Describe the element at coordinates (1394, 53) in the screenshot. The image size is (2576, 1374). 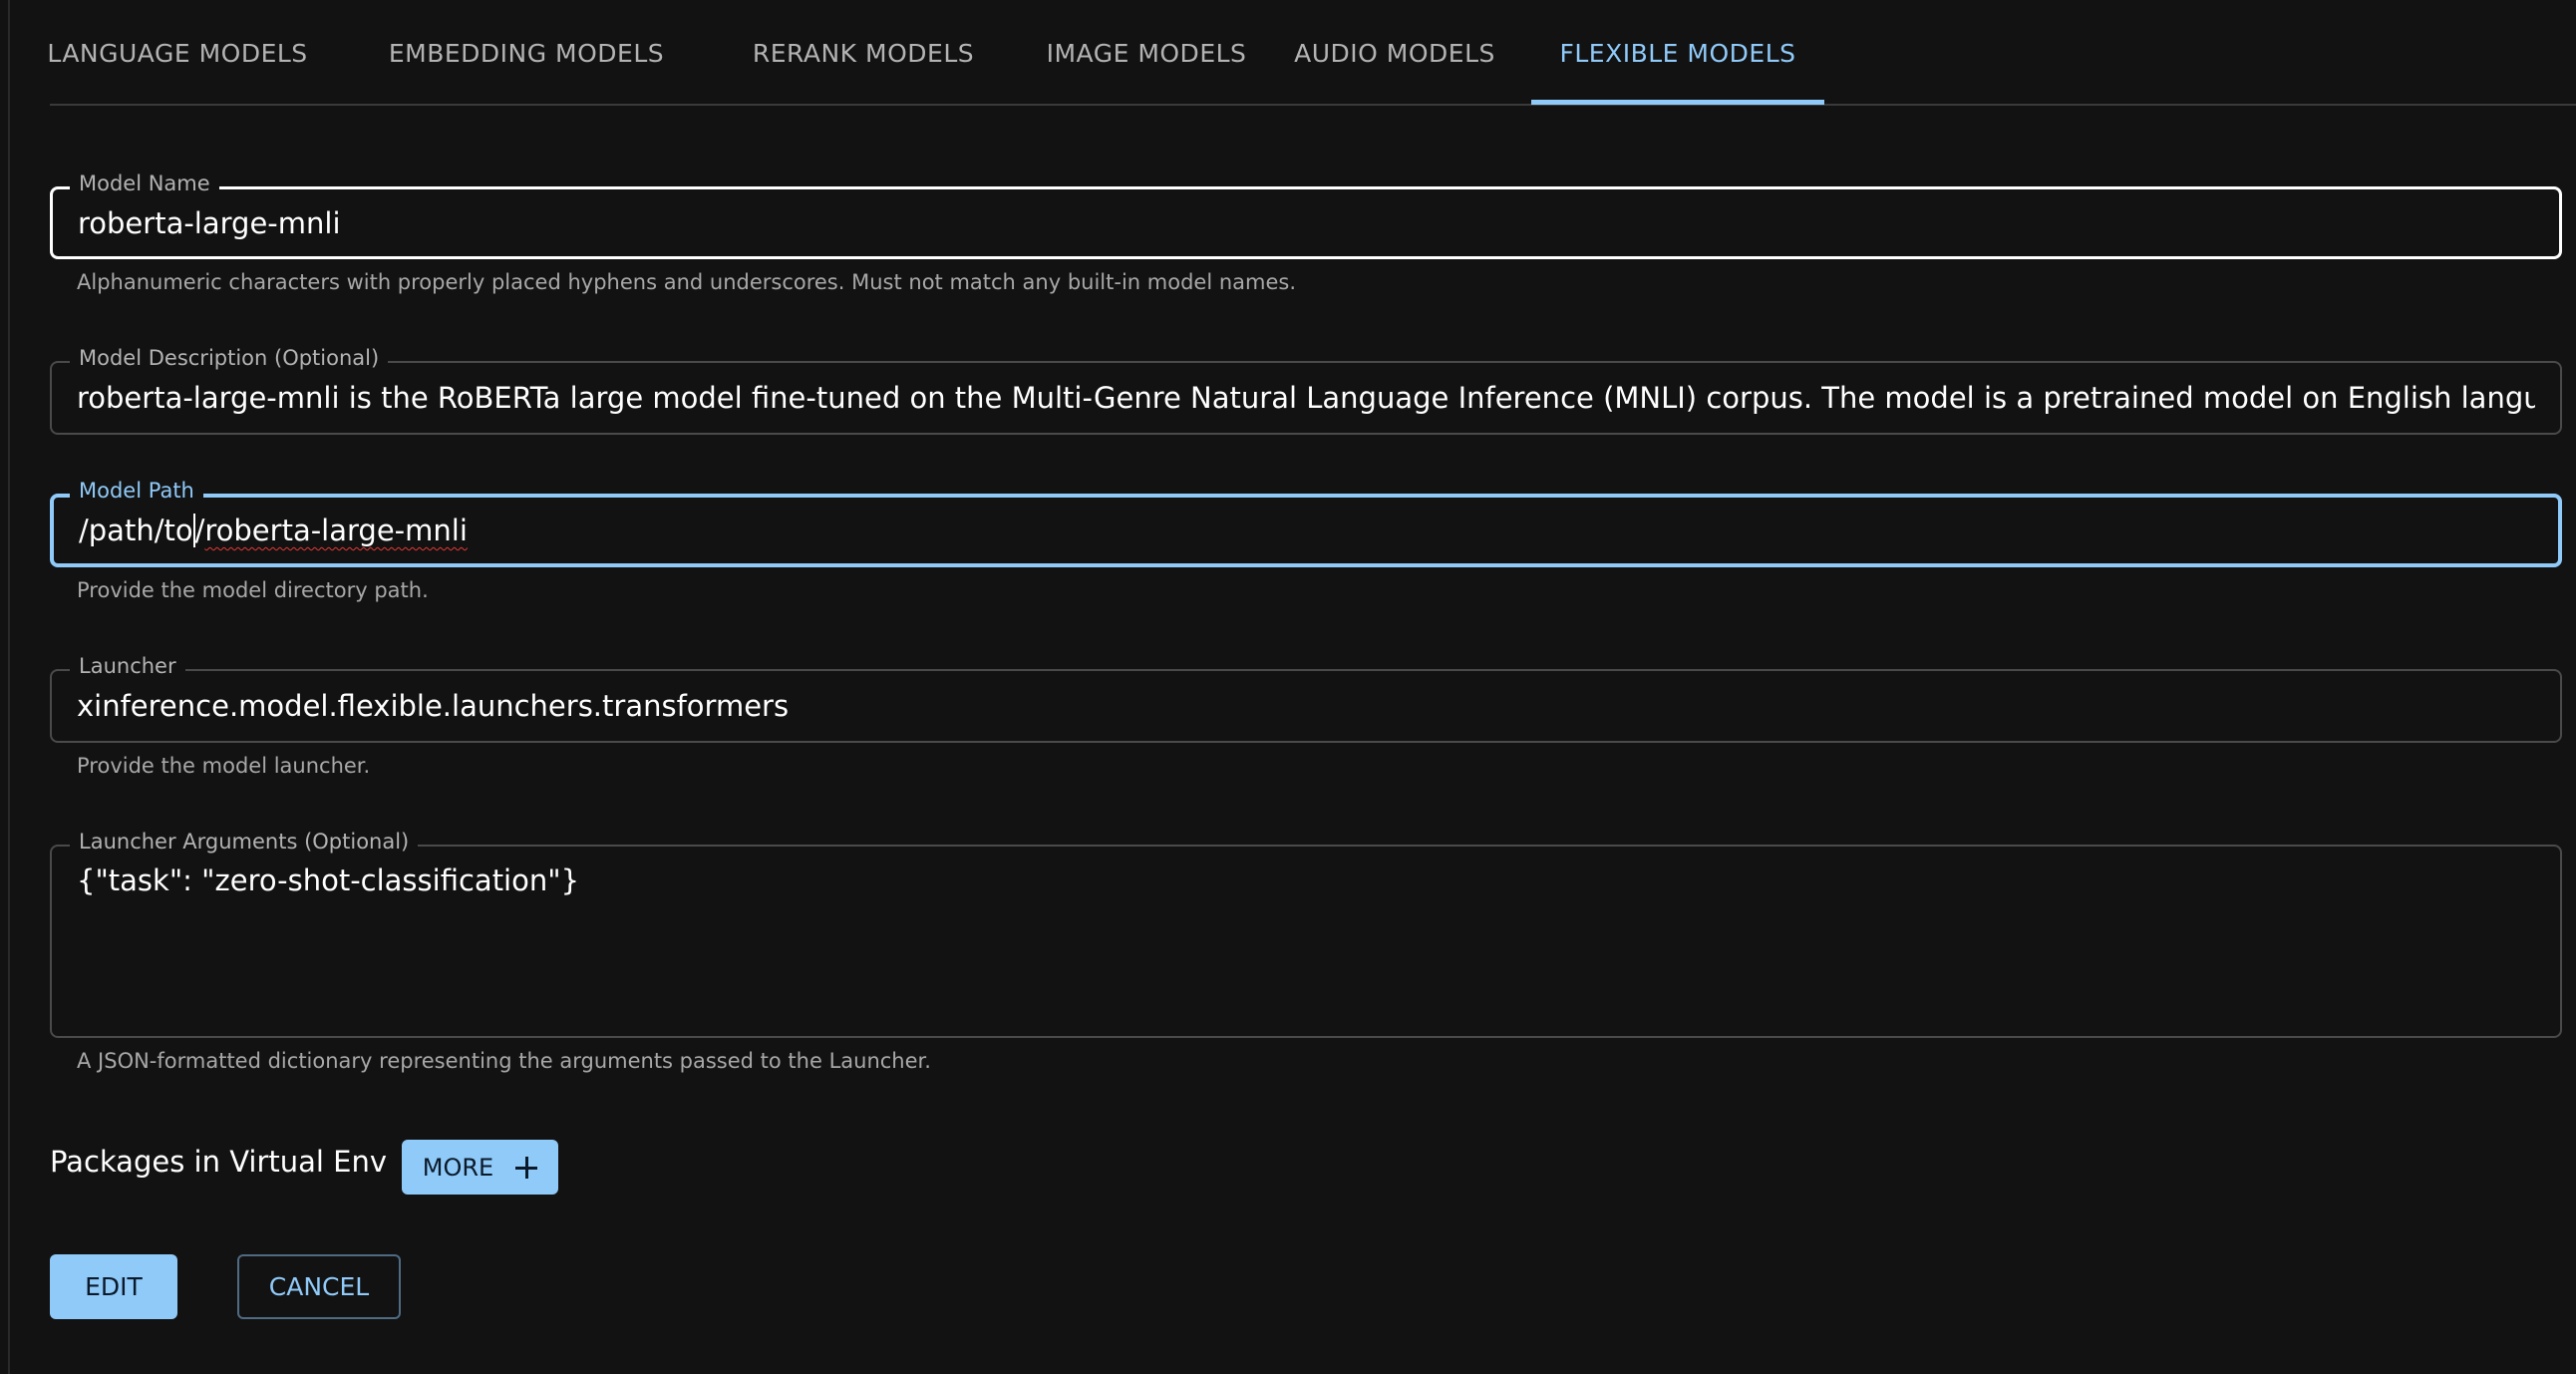
I see `tab-audio-models: AUDIO MODELS` at that location.